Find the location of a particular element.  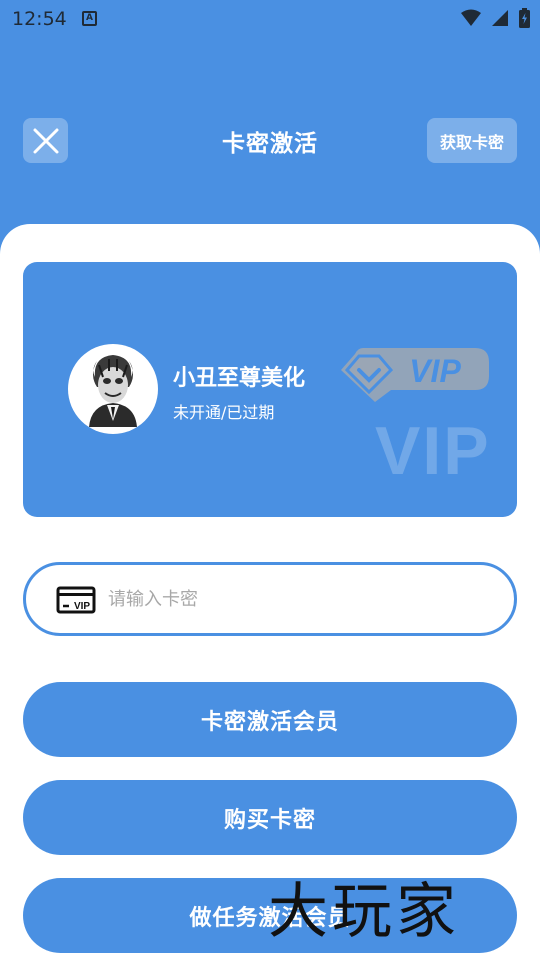

buy-card-button: 购买卡密 is located at coordinates (270, 817).